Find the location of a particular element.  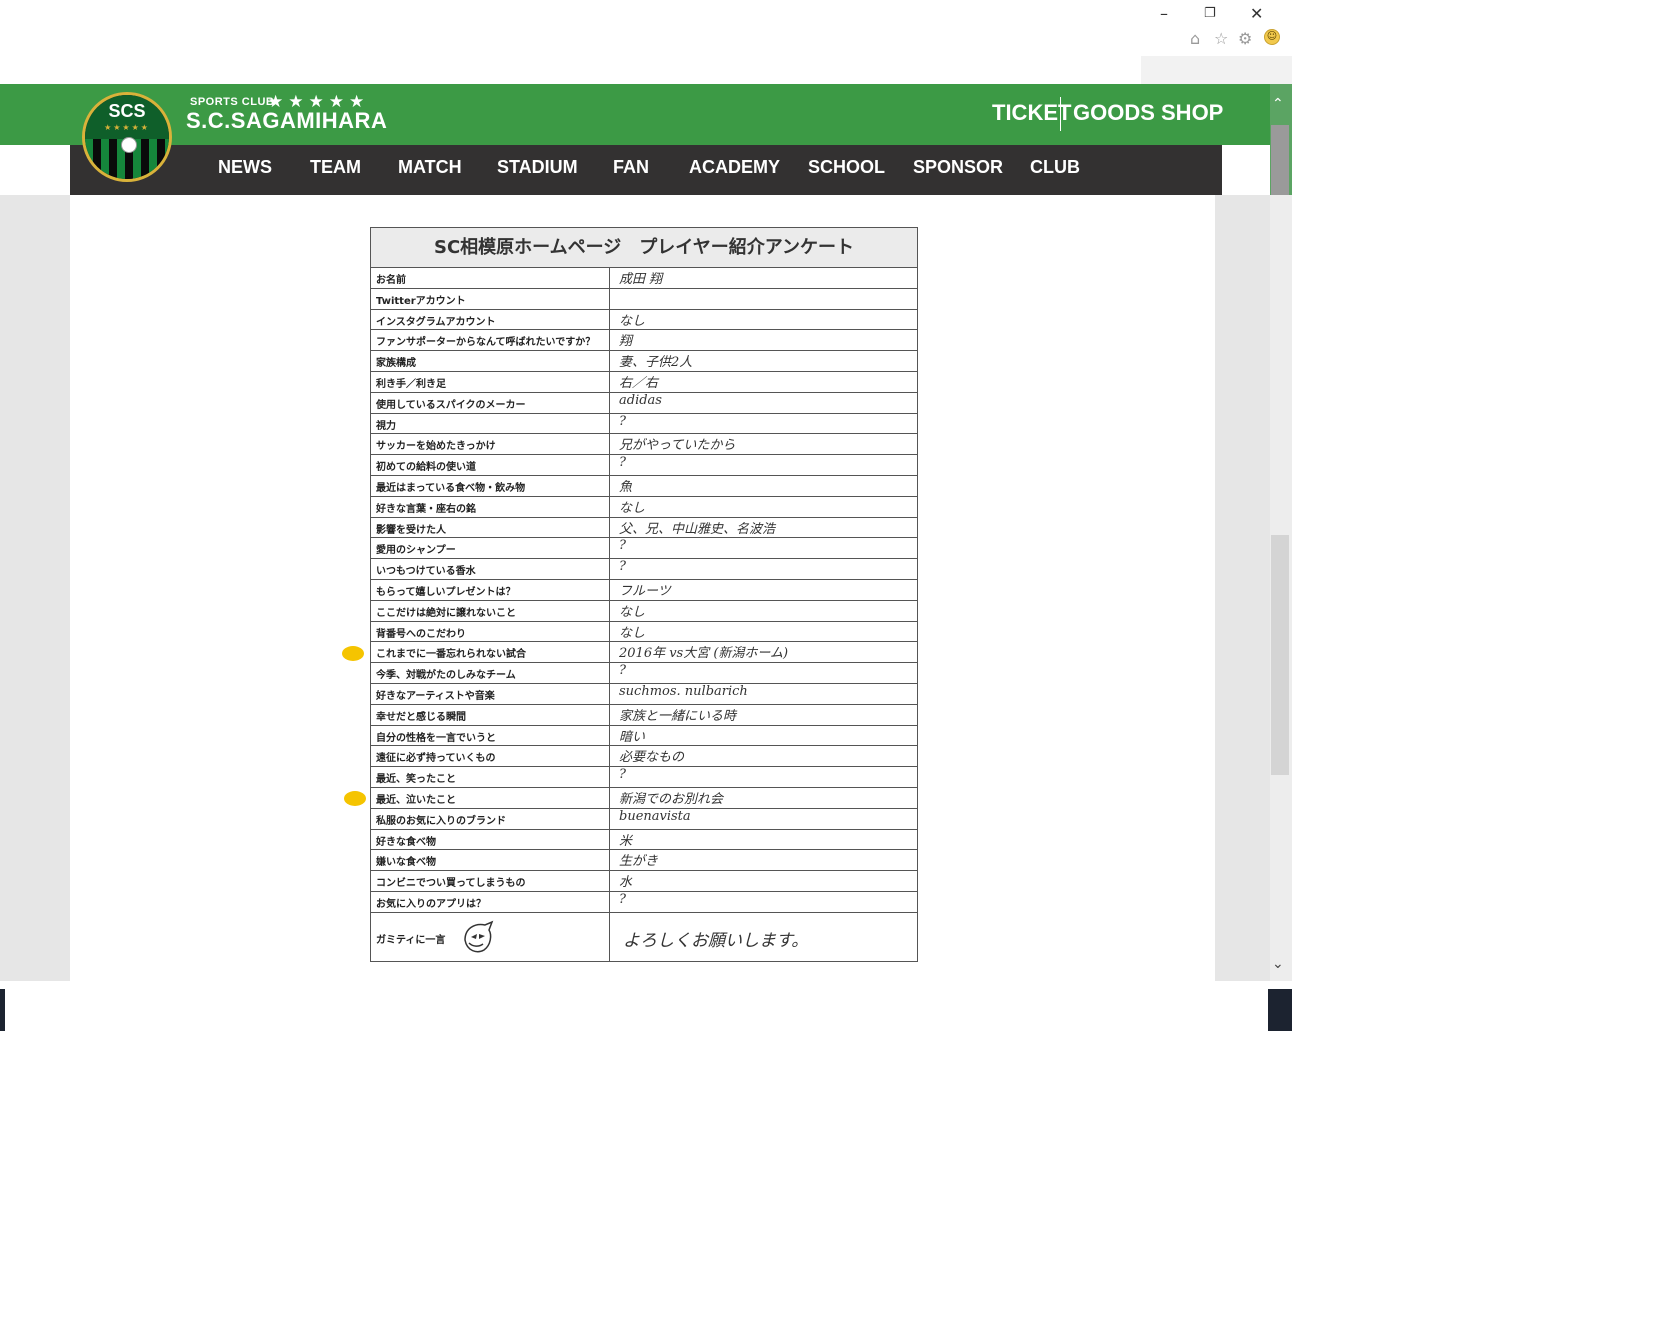

survey-answer: 2016年 vs大宮 (新潟ホーム) is located at coordinates (704, 654).